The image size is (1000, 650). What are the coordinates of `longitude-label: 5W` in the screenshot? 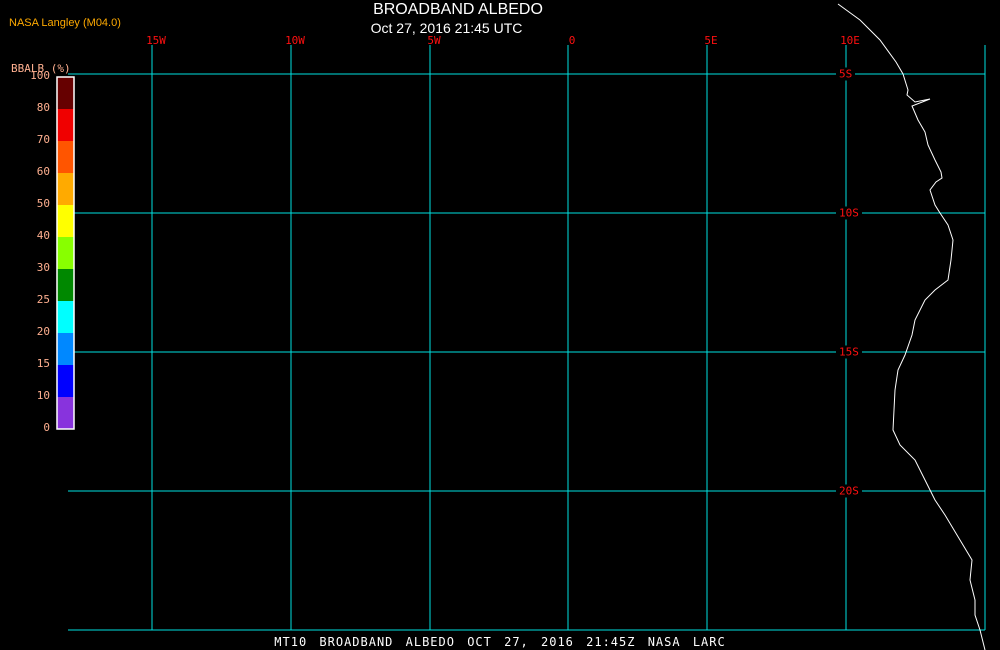 It's located at (434, 40).